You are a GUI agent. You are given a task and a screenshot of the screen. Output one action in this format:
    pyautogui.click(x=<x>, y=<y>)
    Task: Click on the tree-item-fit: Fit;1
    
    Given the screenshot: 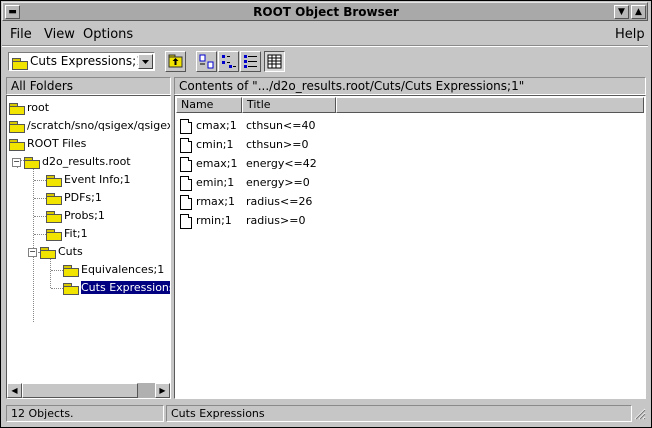 What is the action you would take?
    pyautogui.click(x=67, y=234)
    